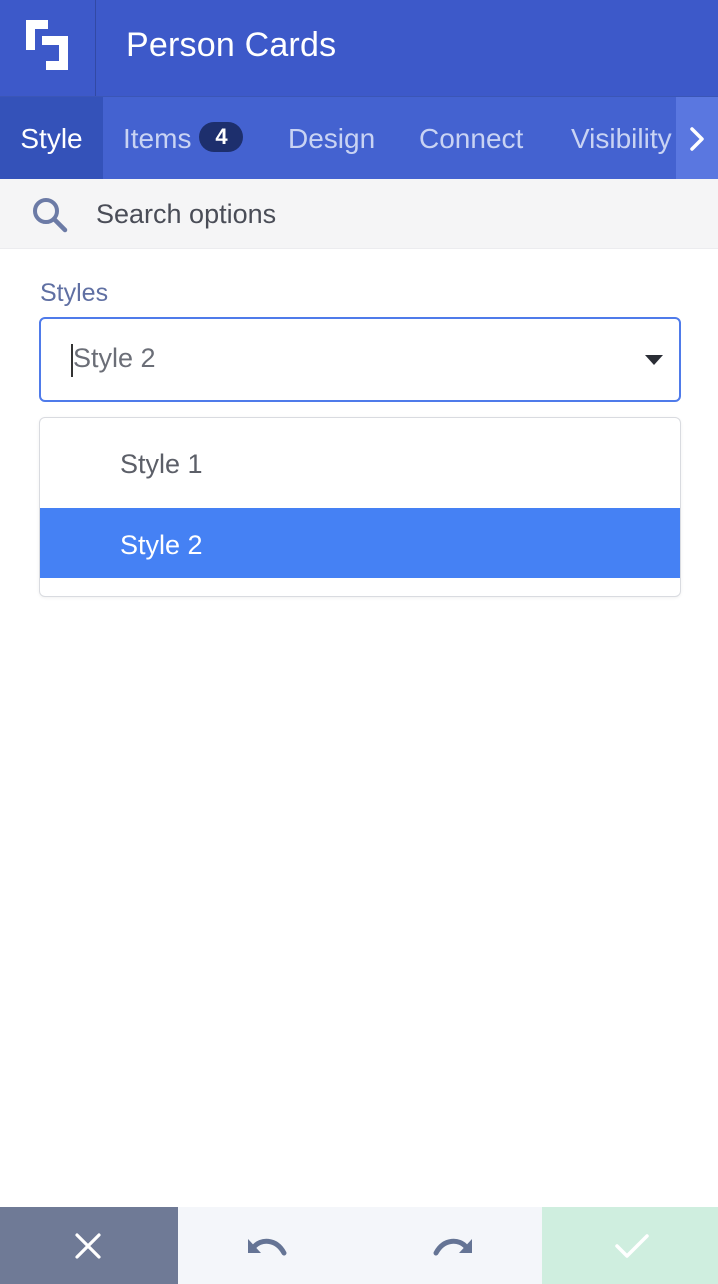 The height and width of the screenshot is (1284, 718). I want to click on app-header: Person Cards, so click(359, 48).